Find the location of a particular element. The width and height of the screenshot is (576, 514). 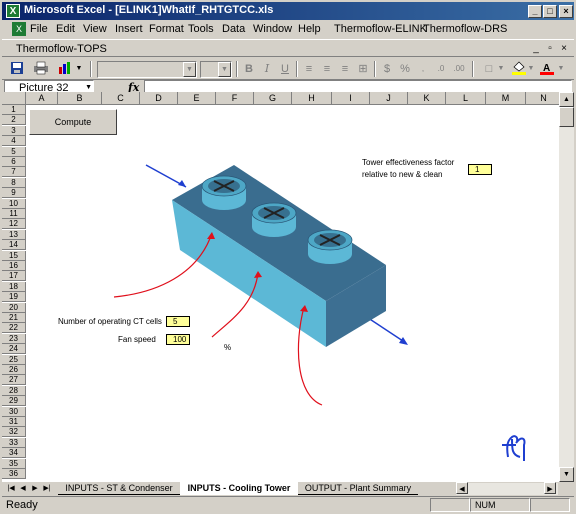

vertical-scrollbar: ▲ ▼ is located at coordinates (566, 287).